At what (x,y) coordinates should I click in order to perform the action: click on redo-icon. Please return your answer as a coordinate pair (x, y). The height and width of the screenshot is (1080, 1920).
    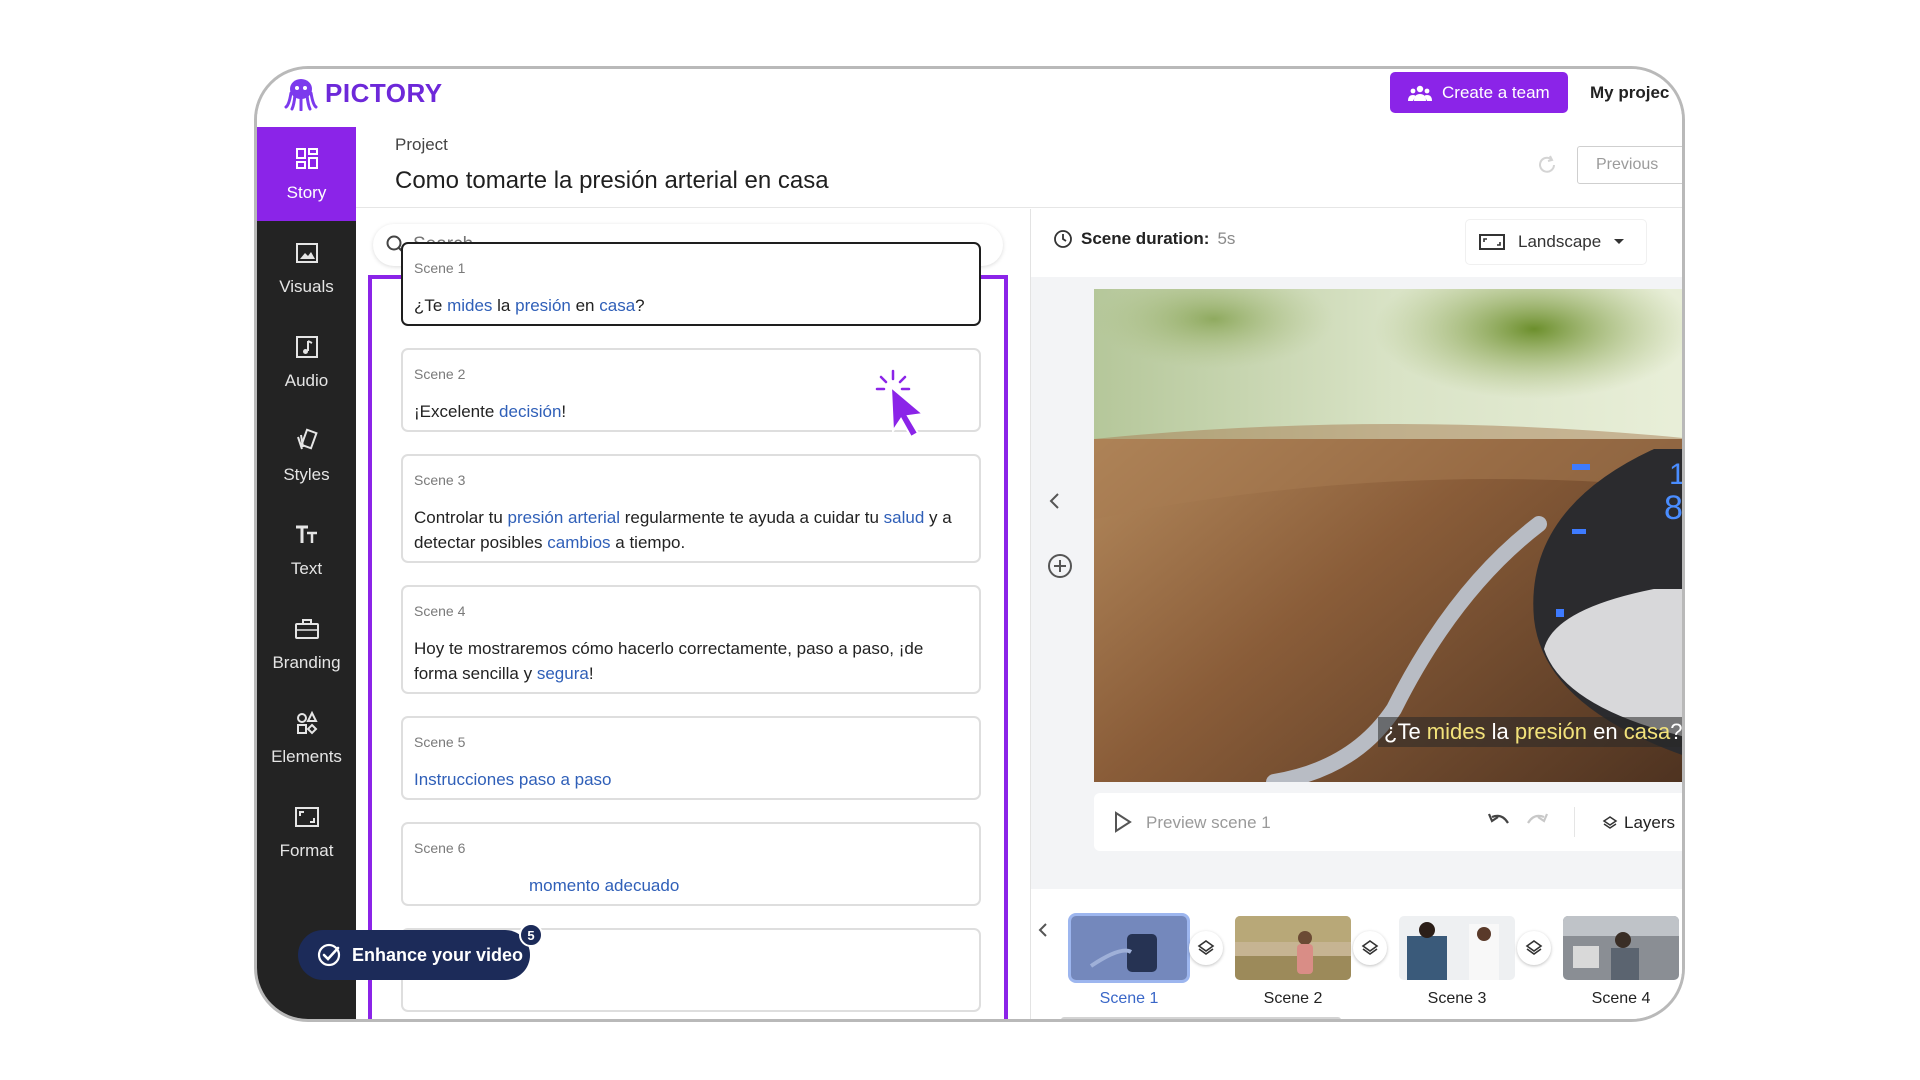
    Looking at the image, I should click on (1537, 822).